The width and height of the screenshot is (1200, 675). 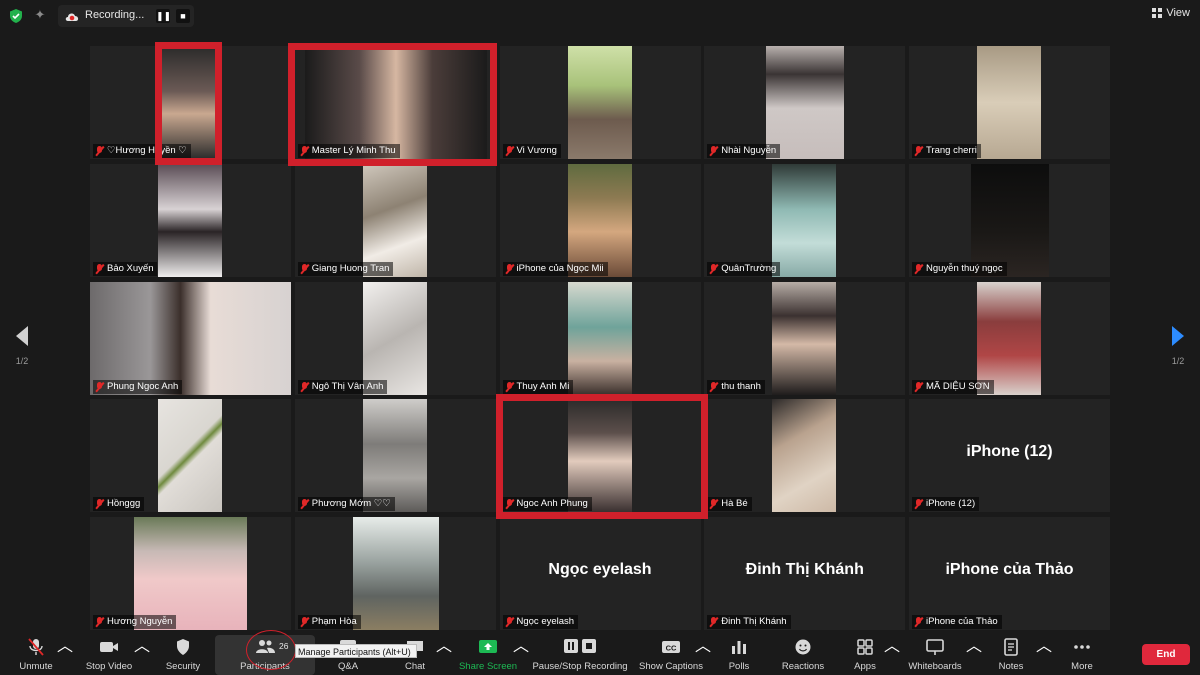 What do you see at coordinates (22, 346) in the screenshot?
I see `previous-page-button: 1/2` at bounding box center [22, 346].